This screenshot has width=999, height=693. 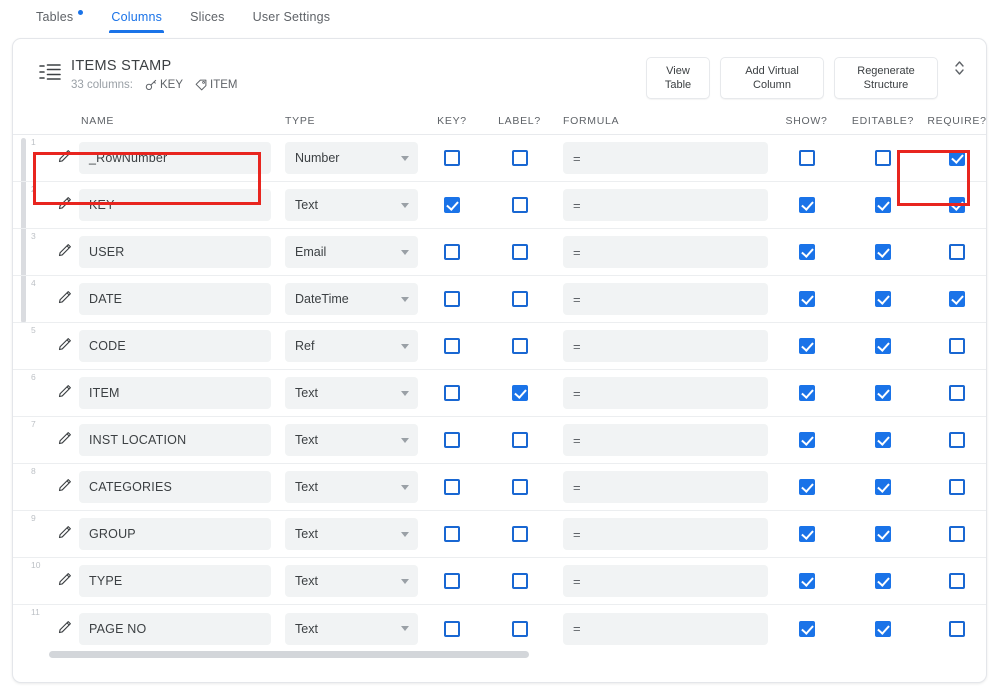 I want to click on tab-tables: Tables, so click(x=59, y=16).